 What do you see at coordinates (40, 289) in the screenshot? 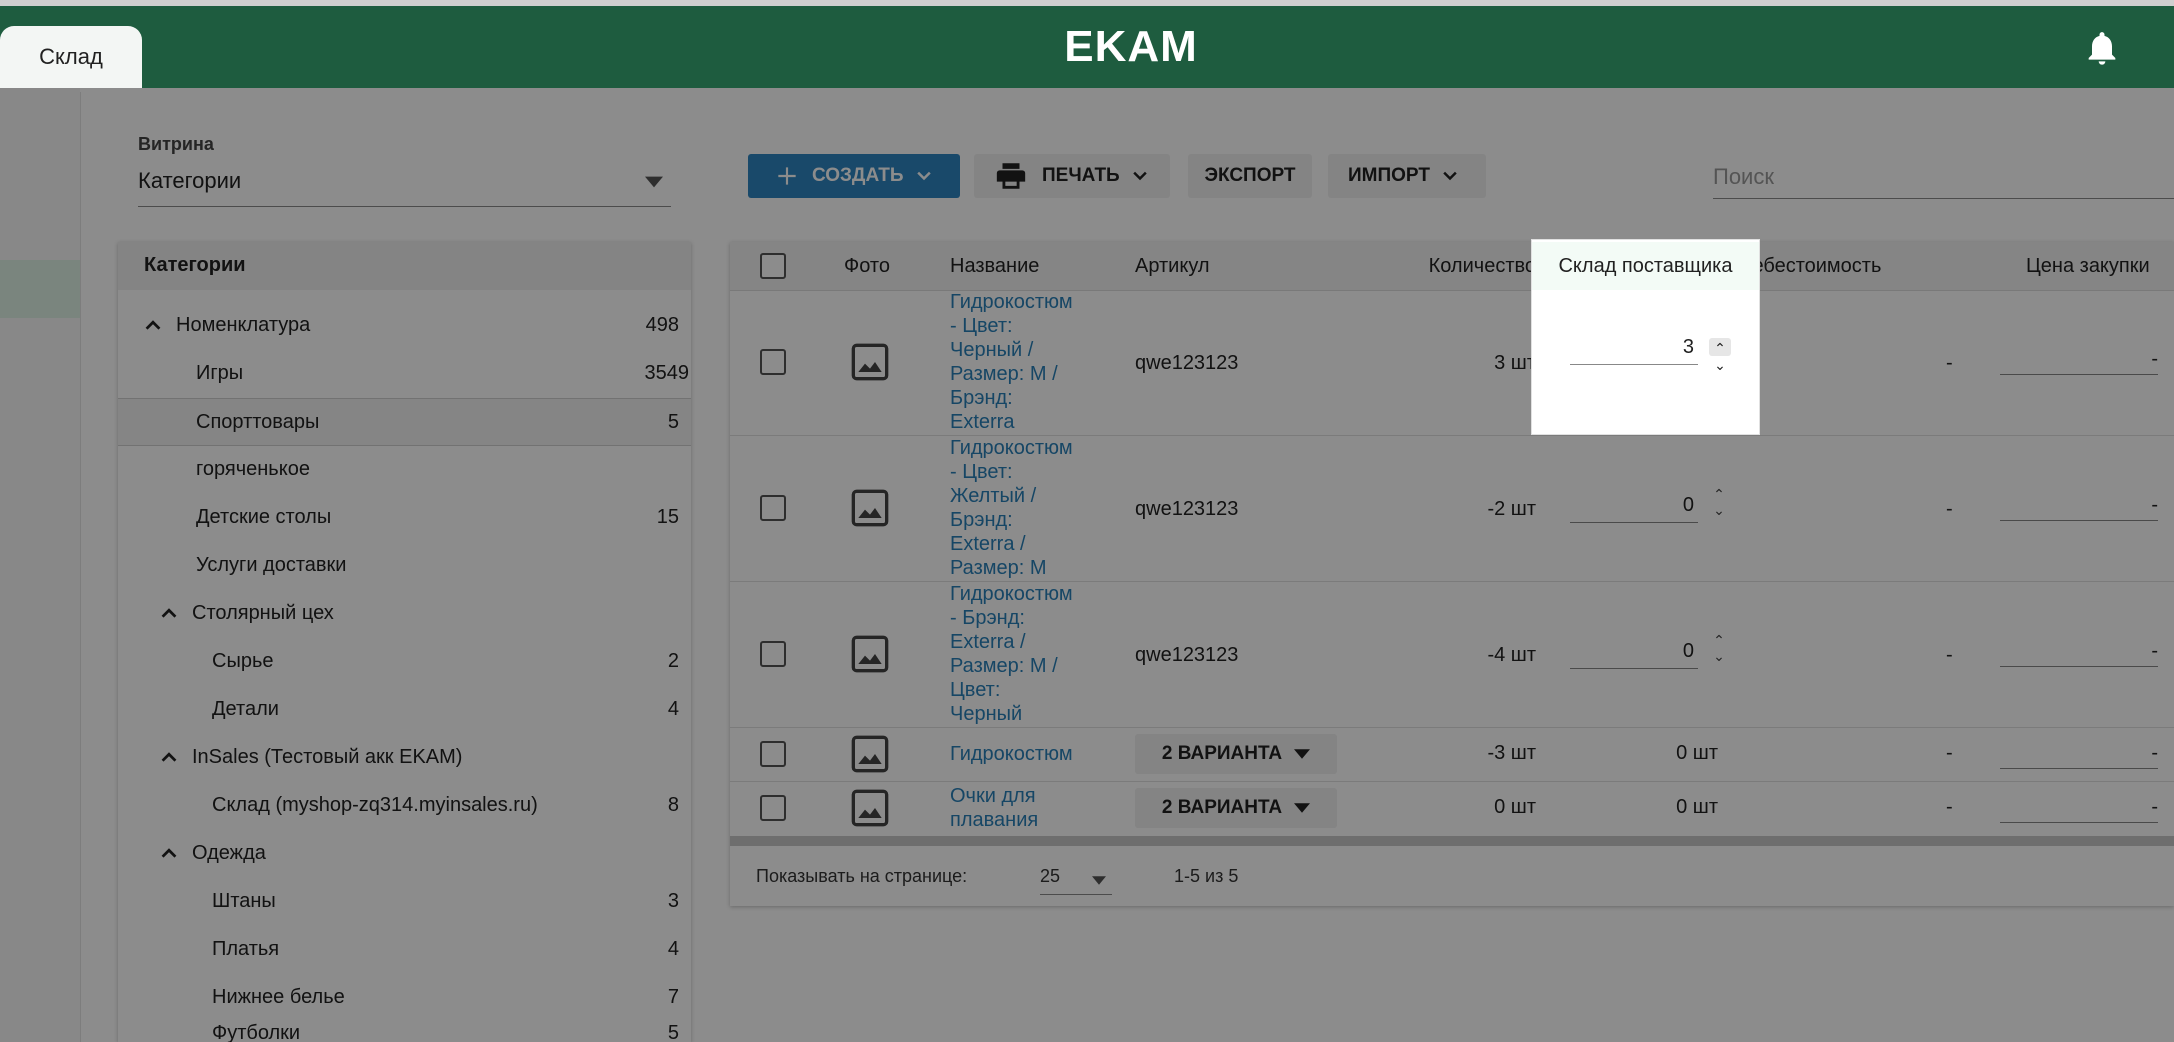
I see `side-nav-active-item` at bounding box center [40, 289].